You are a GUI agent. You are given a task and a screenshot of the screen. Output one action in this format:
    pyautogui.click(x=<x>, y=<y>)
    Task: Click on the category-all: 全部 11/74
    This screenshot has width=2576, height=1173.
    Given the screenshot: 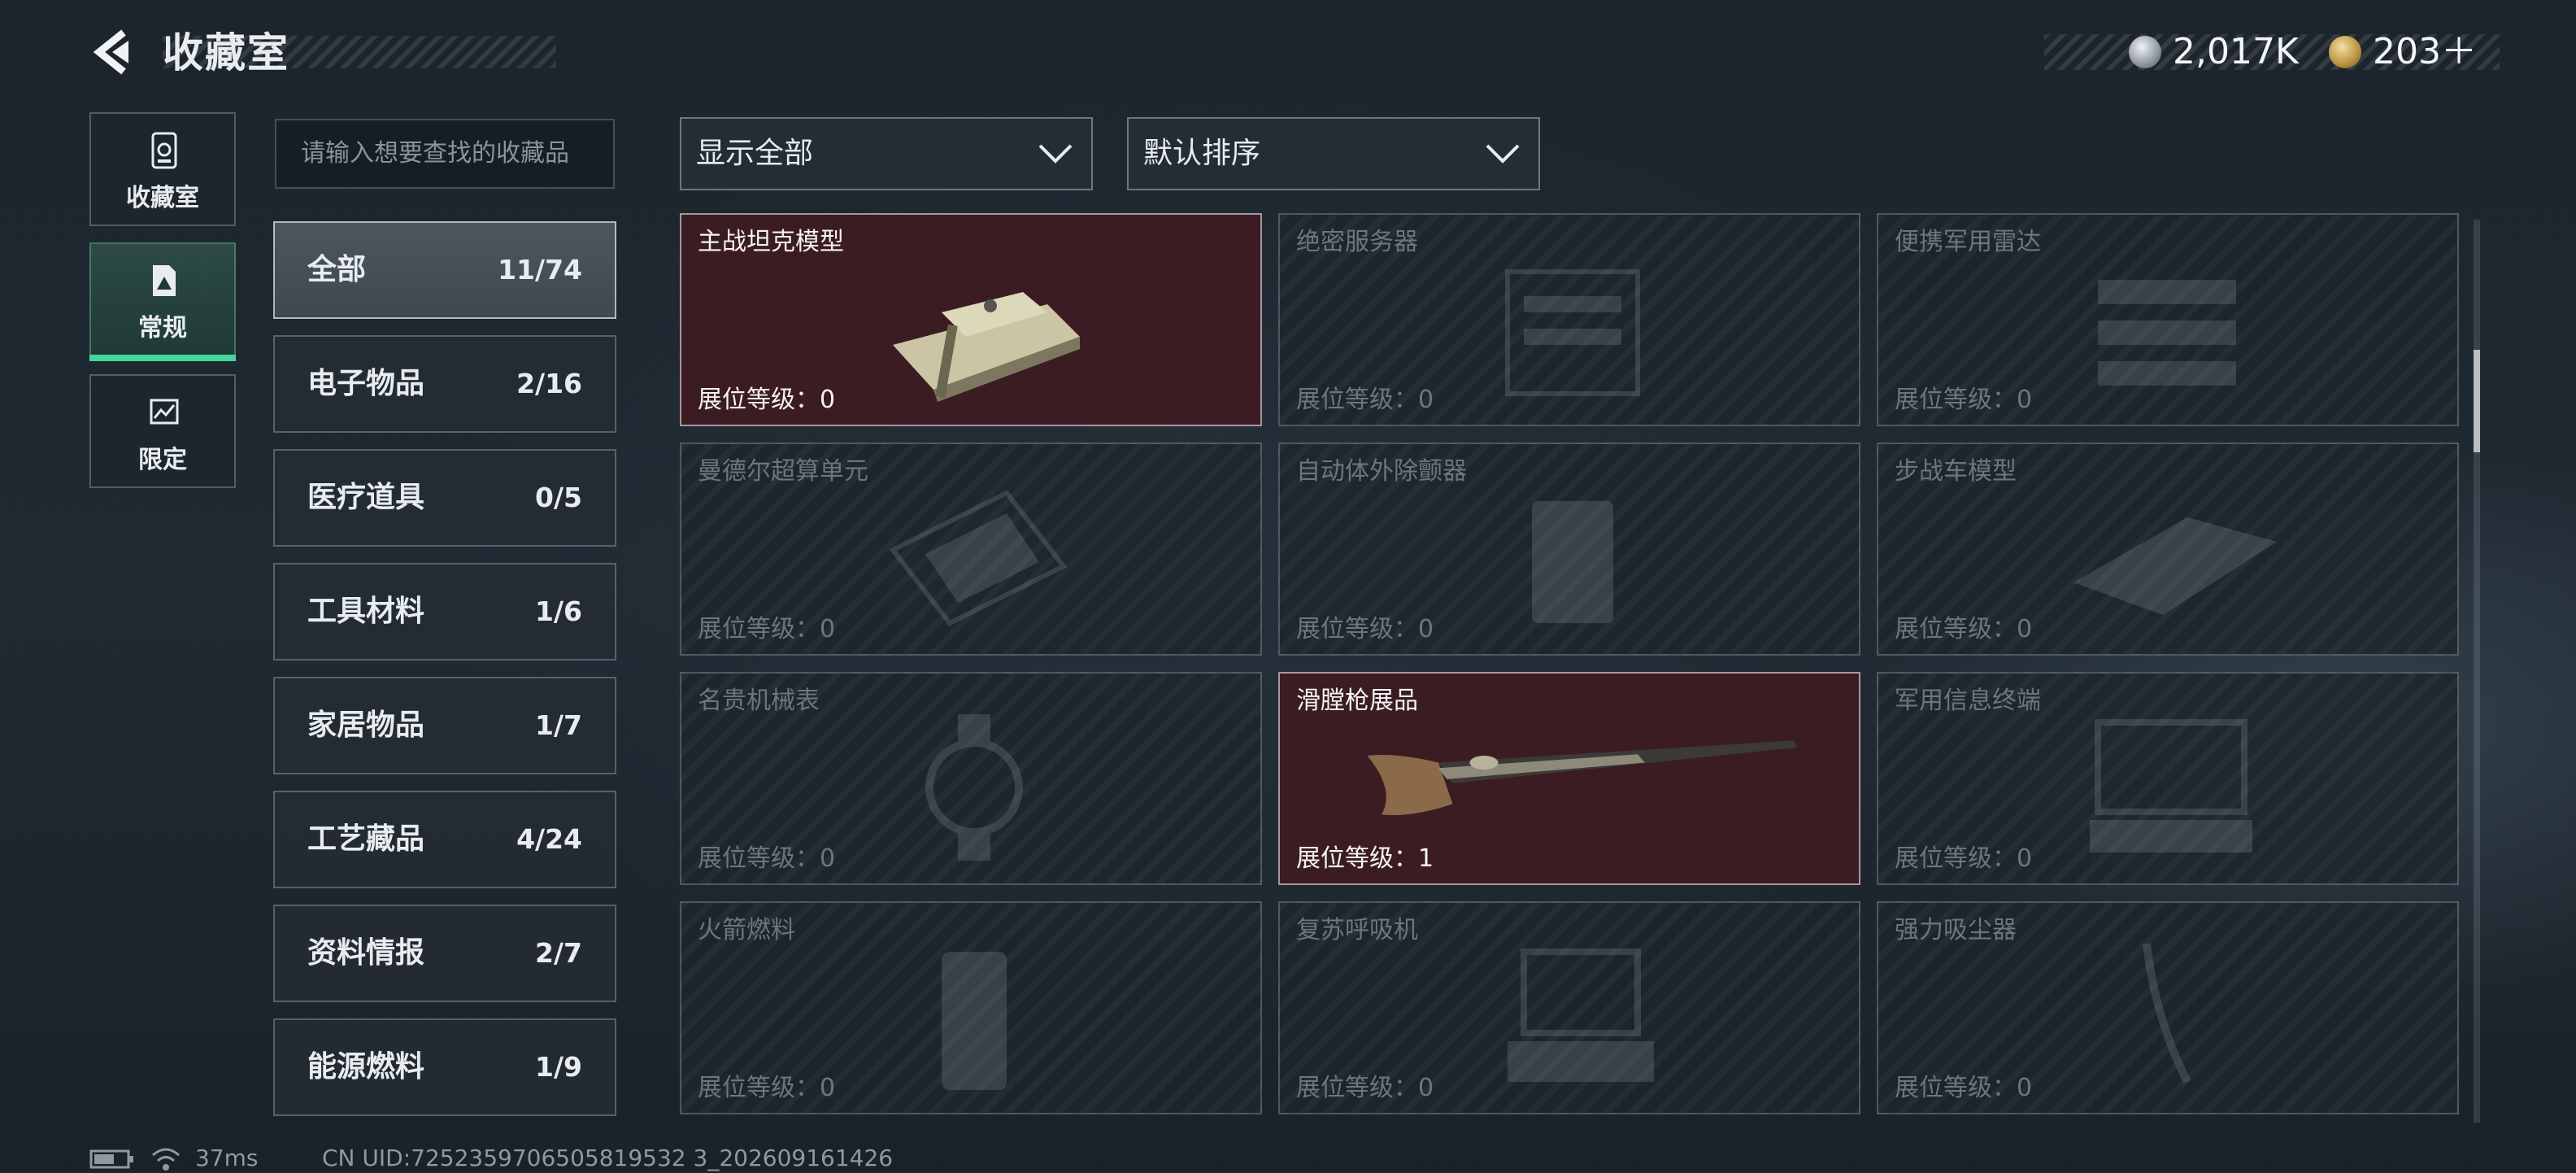 What is the action you would take?
    pyautogui.click(x=444, y=270)
    